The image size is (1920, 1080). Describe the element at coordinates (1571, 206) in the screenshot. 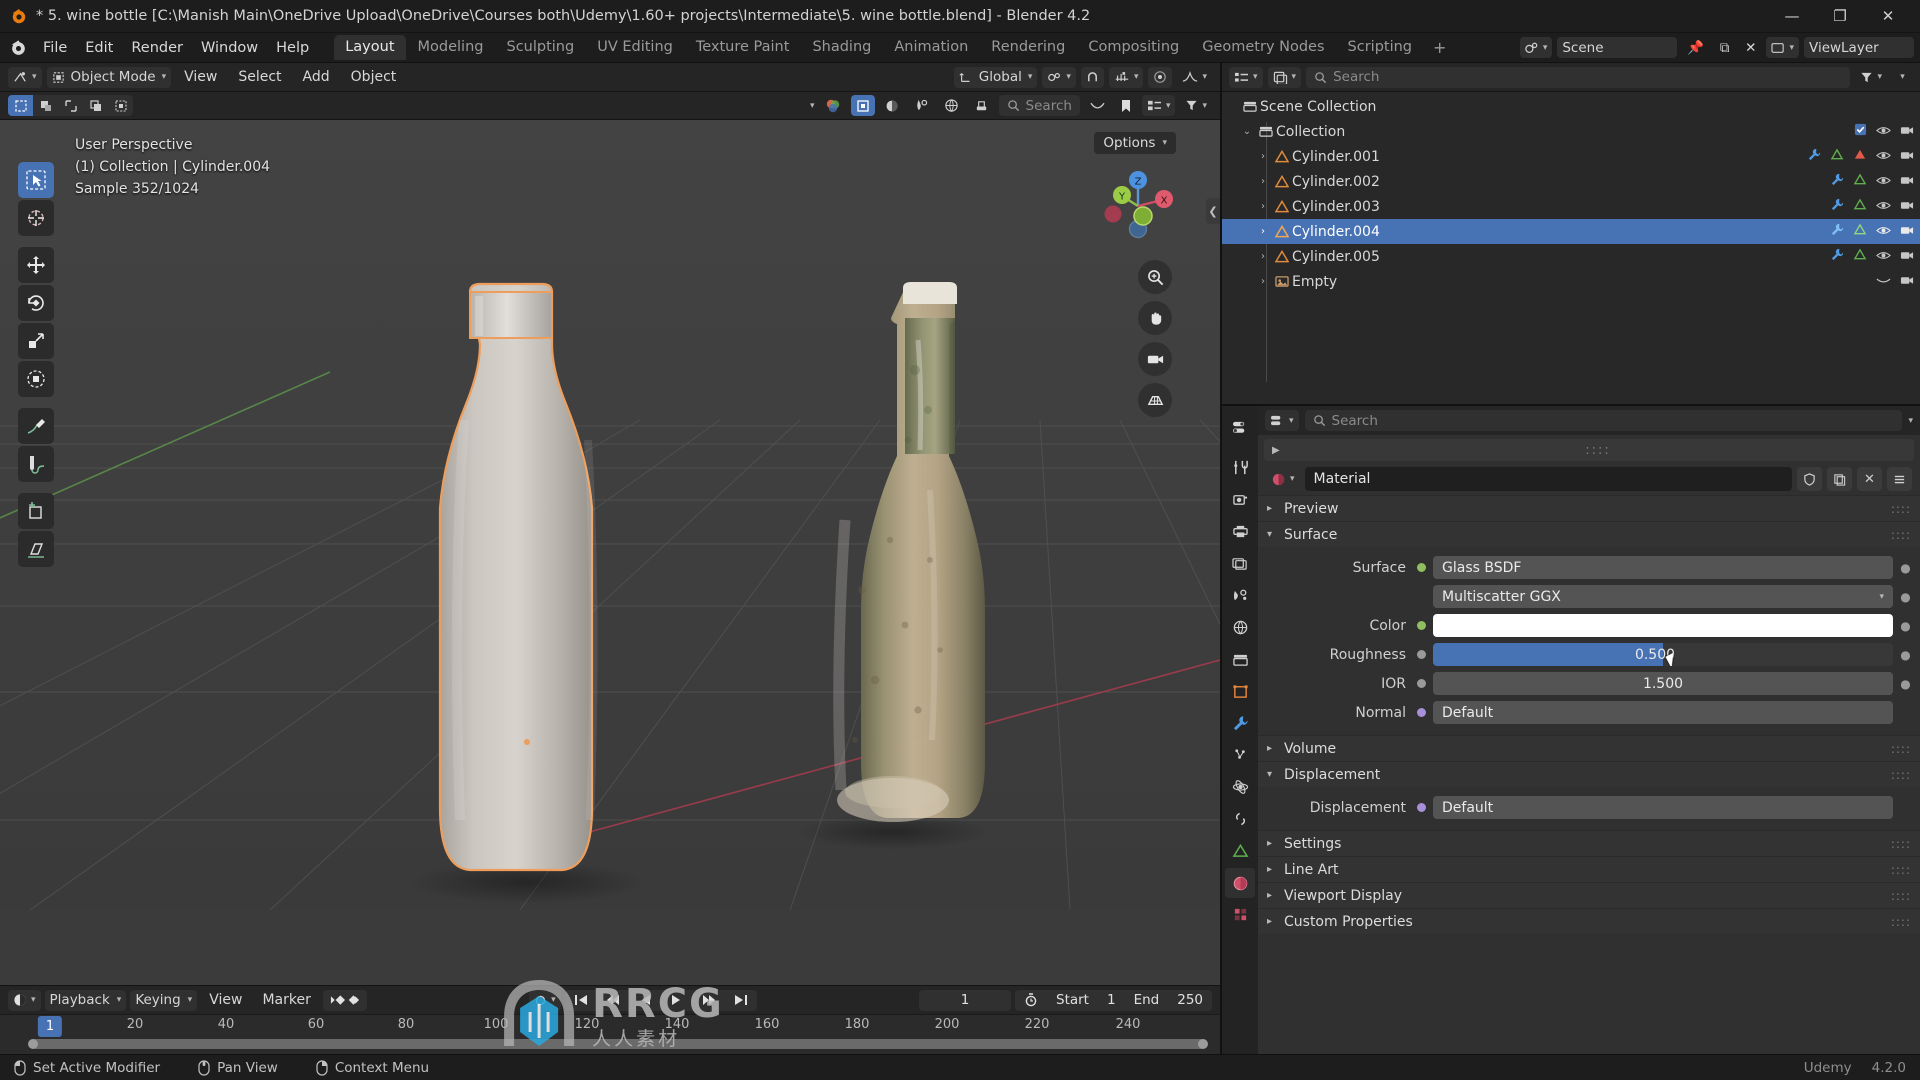

I see `outliner-row-cylinder-003: › Cylinder.003` at that location.